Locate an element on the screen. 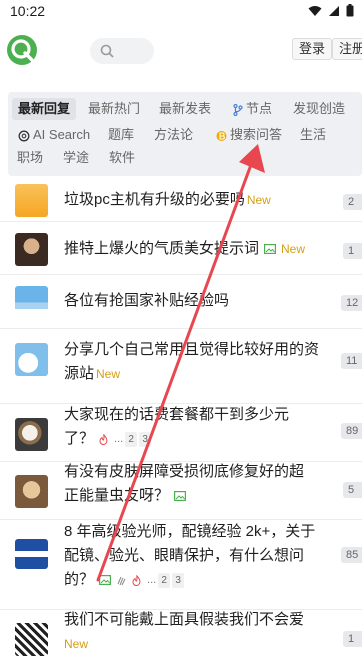 The height and width of the screenshot is (659, 362). tab-question-bank: 题库 is located at coordinates (121, 135).